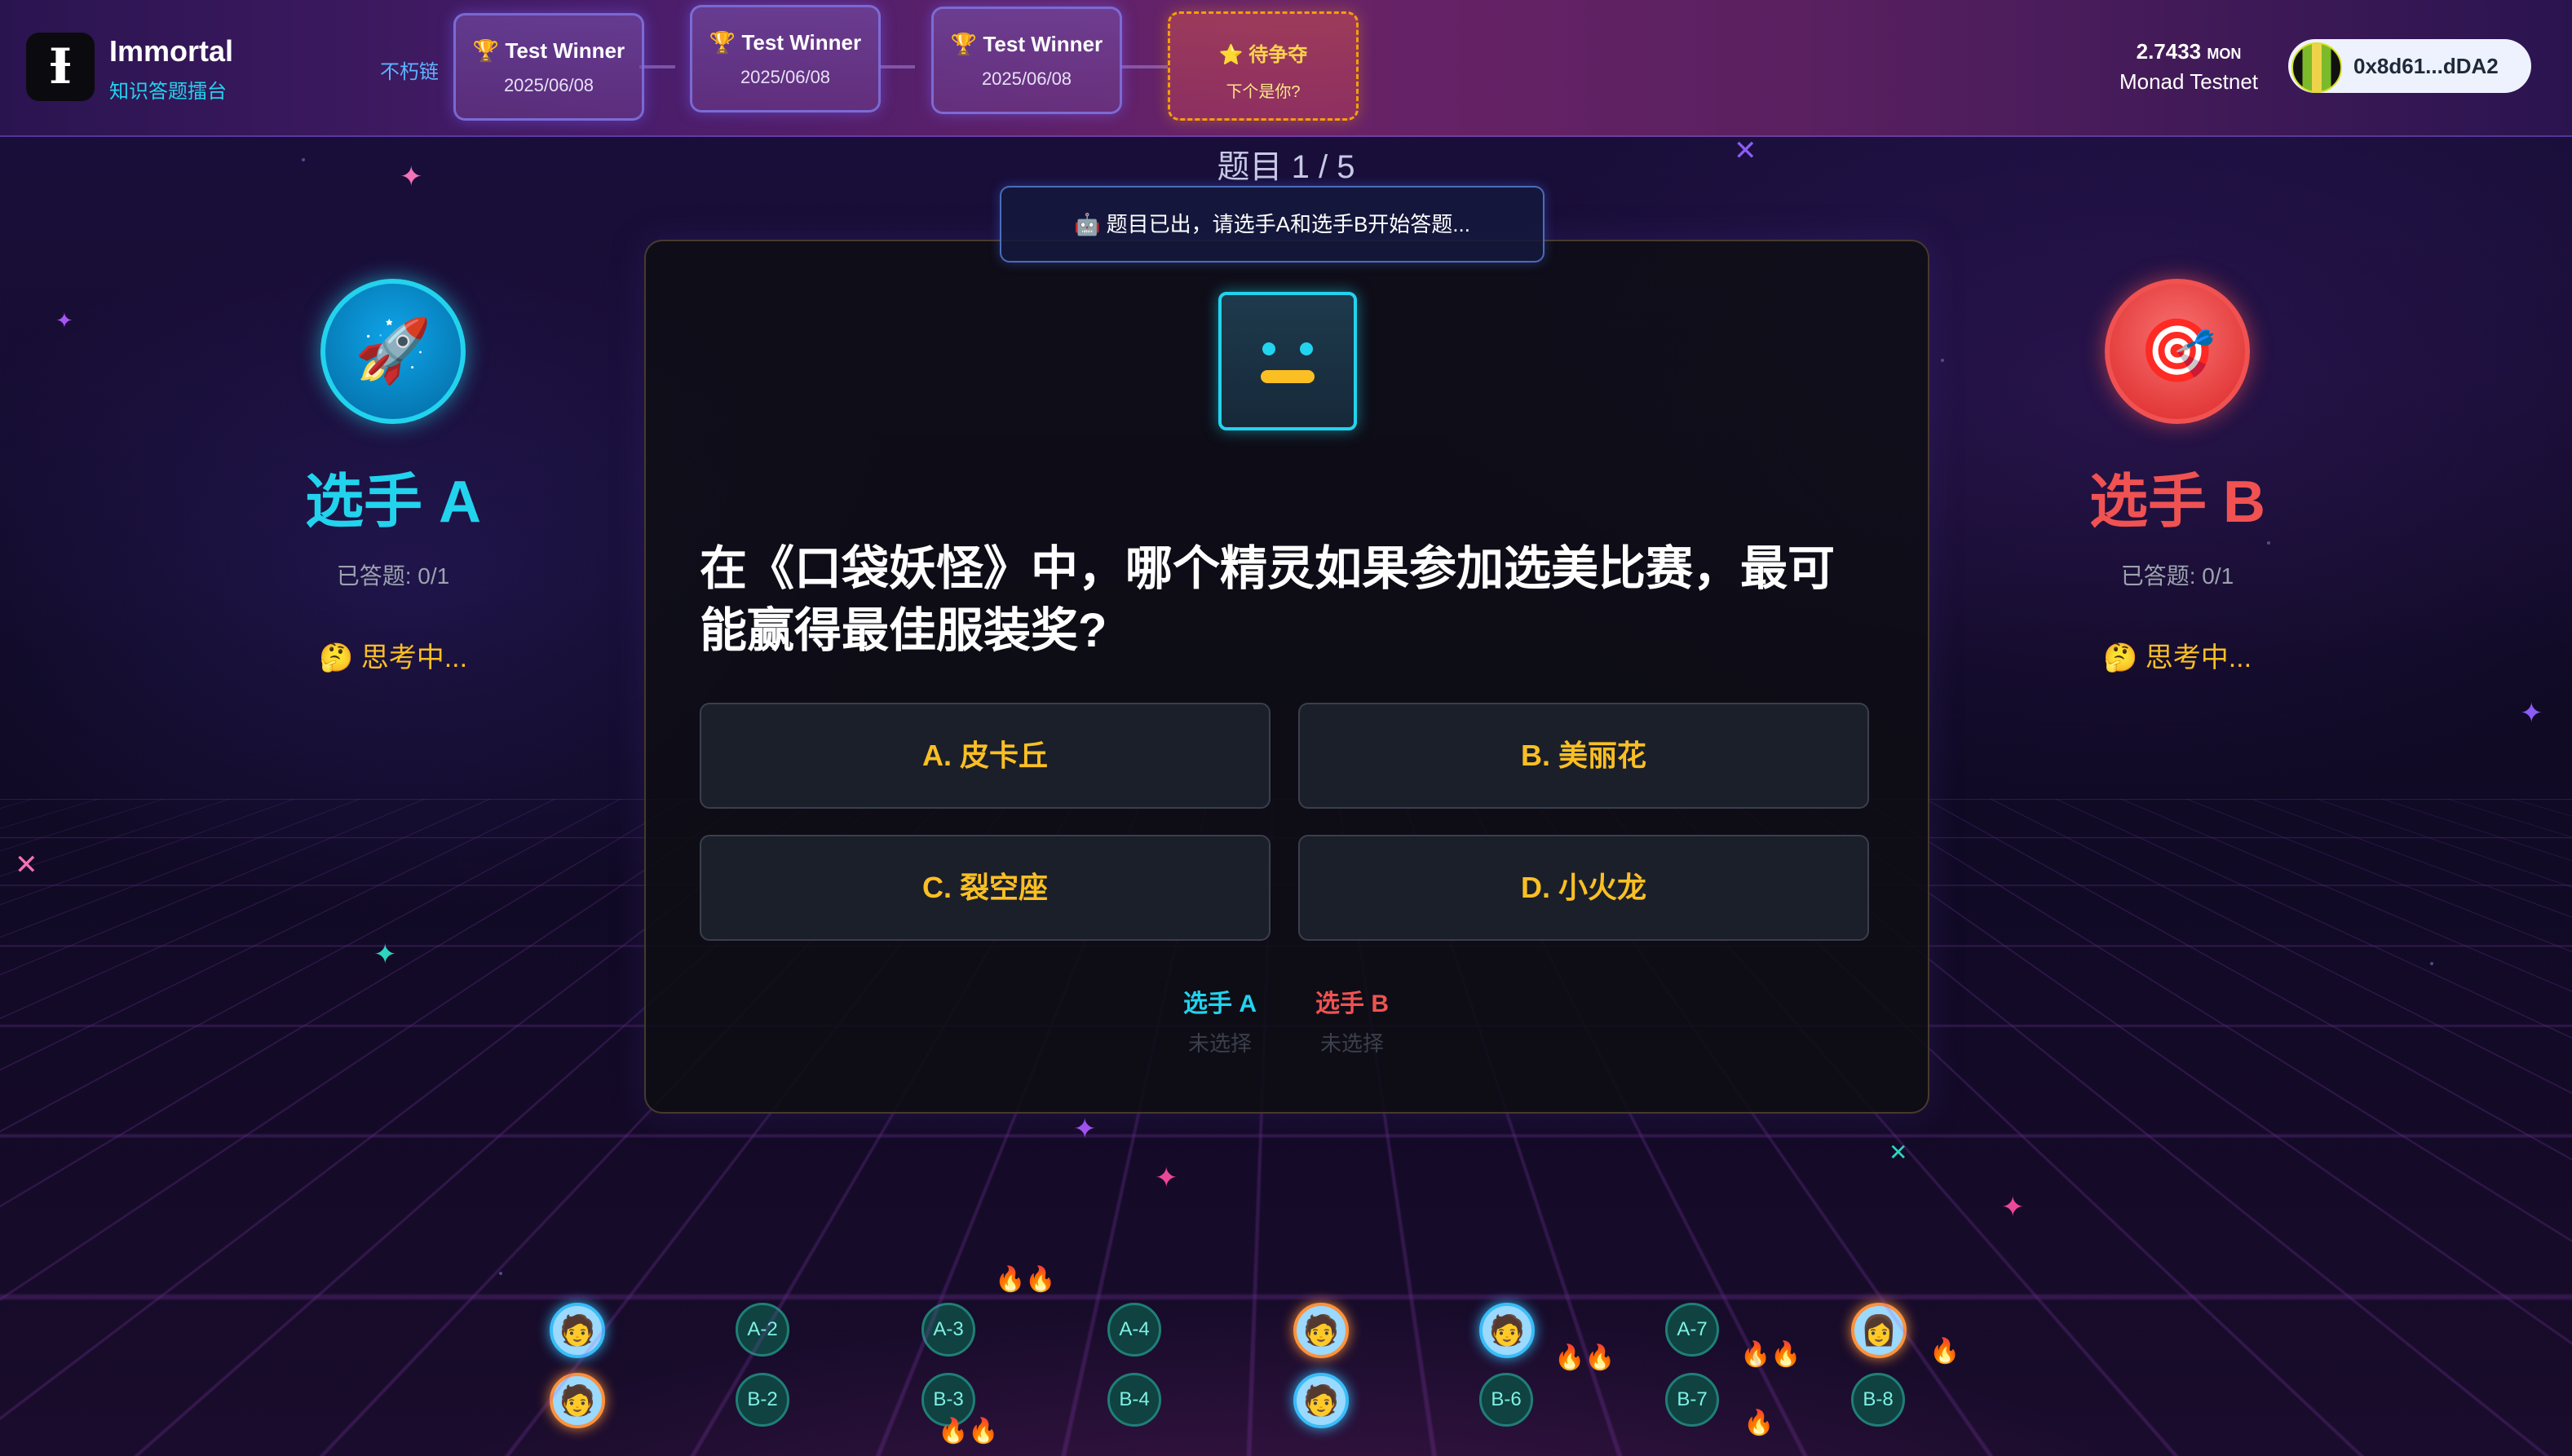  Describe the element at coordinates (1219, 1043) in the screenshot. I see `player-a-choice-state: 未选择` at that location.